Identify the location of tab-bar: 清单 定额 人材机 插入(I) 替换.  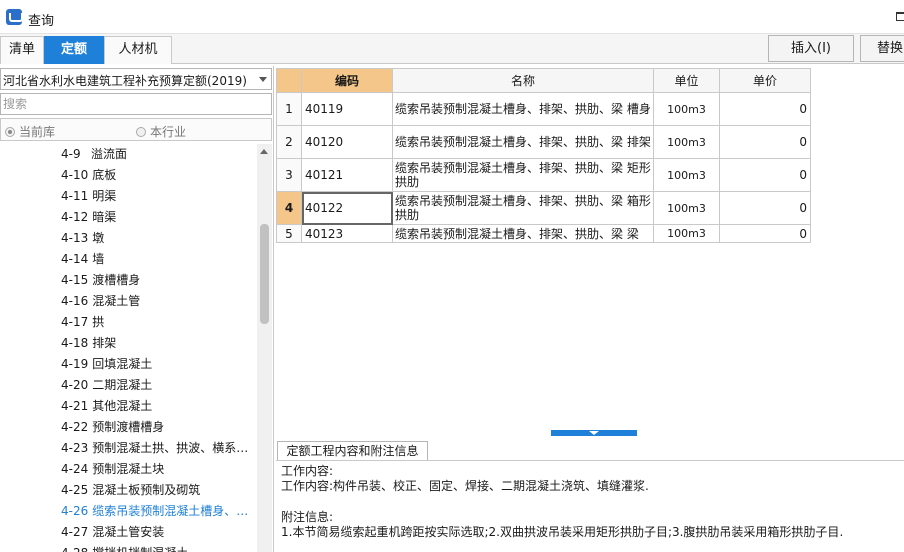
(452, 49).